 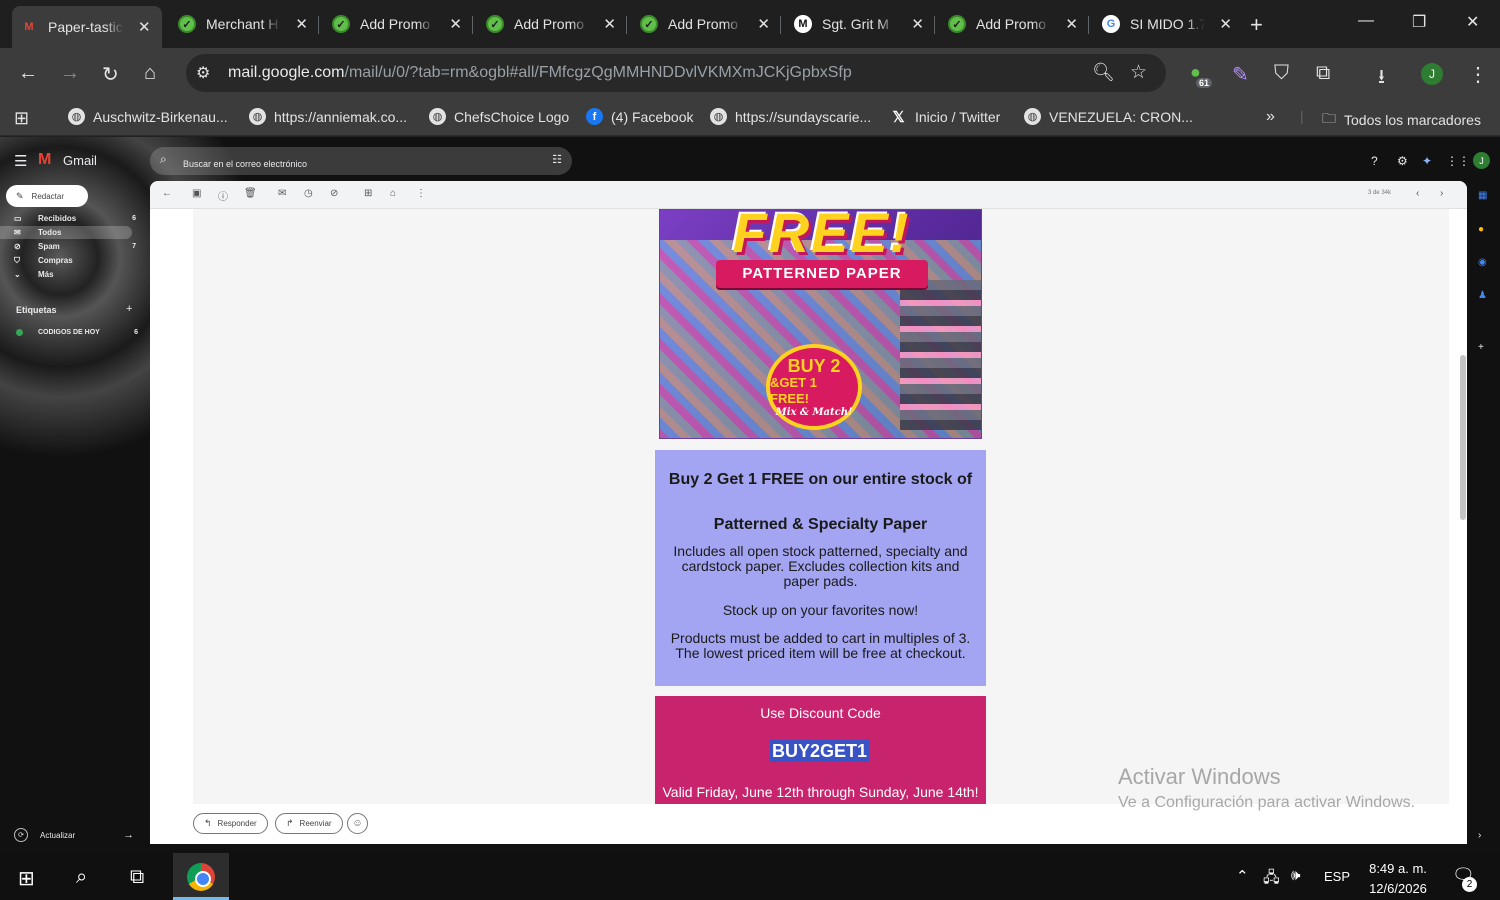 I want to click on menu-kebab-icon: ⋮, so click(x=1478, y=74).